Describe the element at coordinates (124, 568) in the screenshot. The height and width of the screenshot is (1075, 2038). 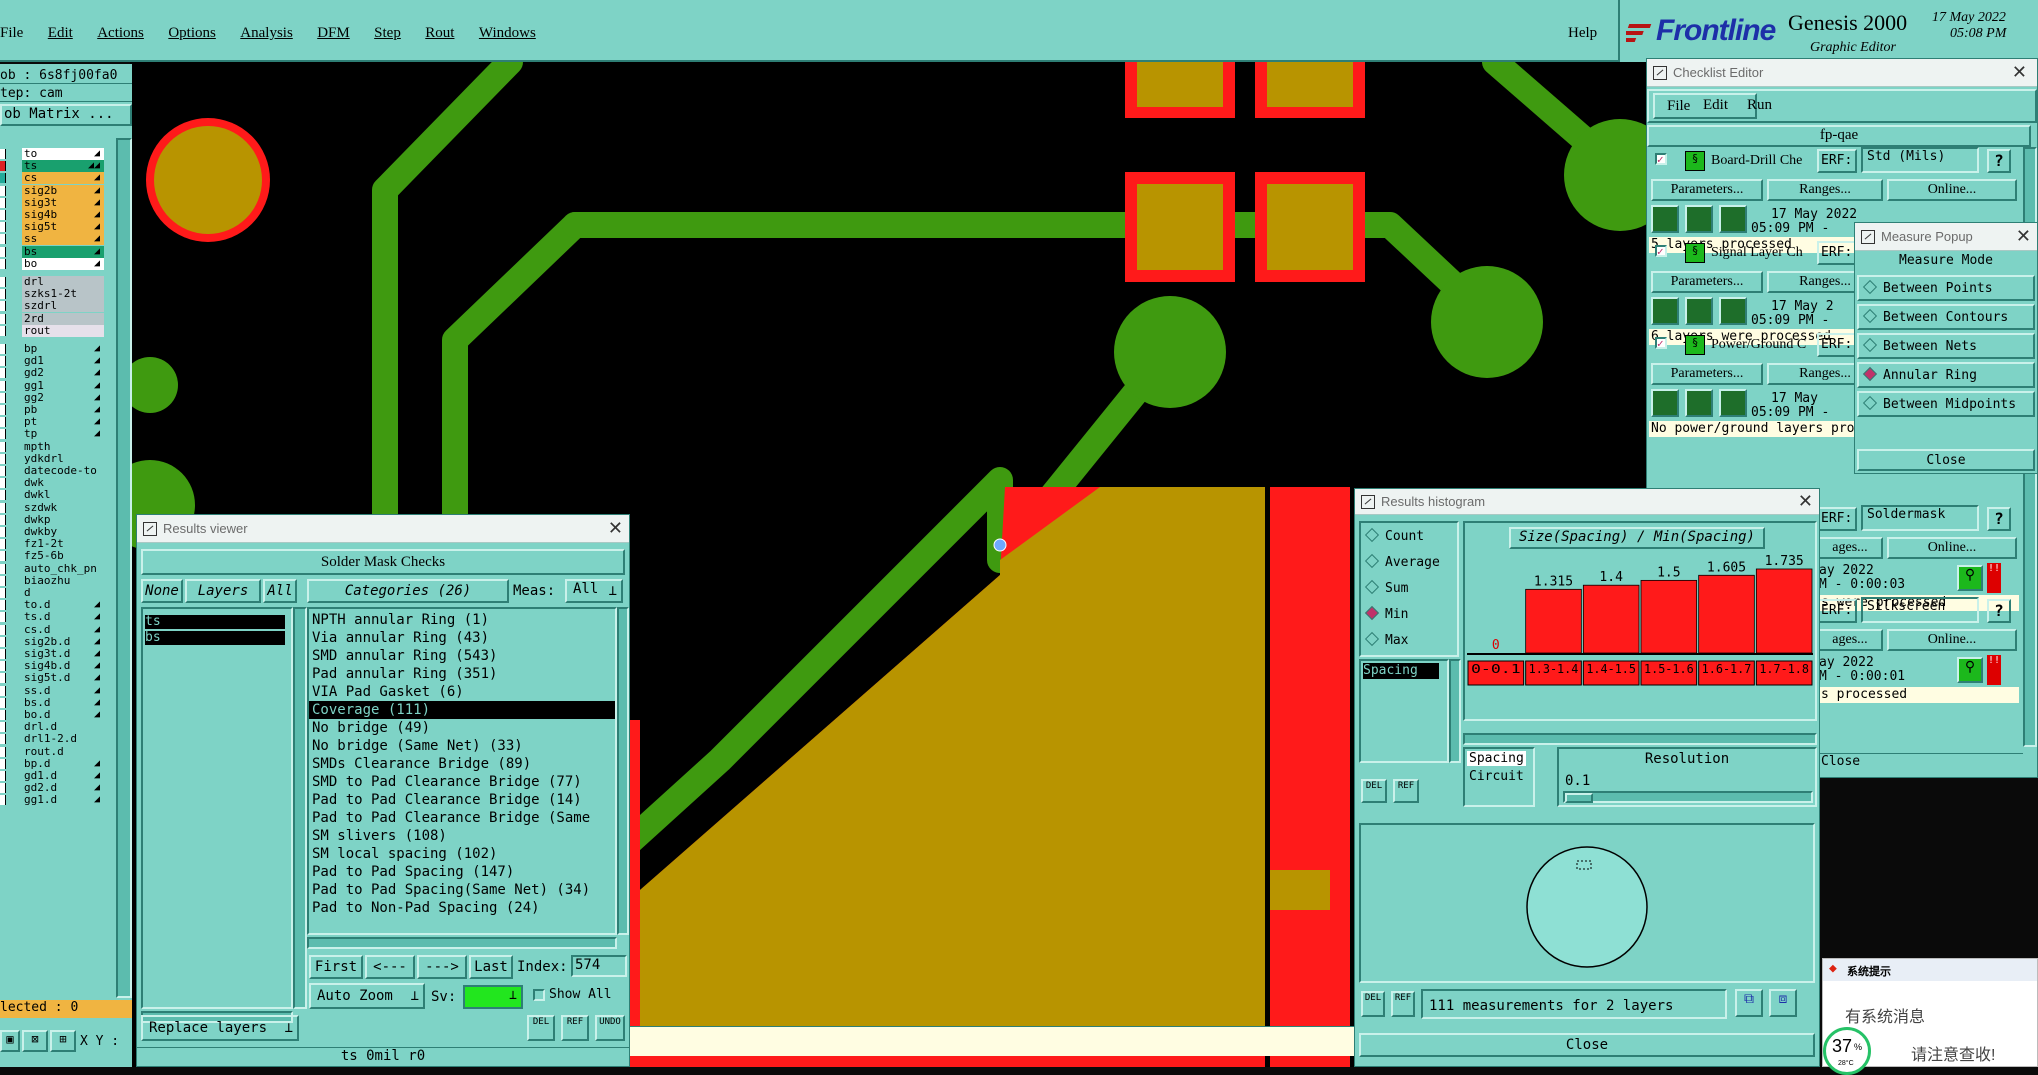
I see `layer-list-scrollbar` at that location.